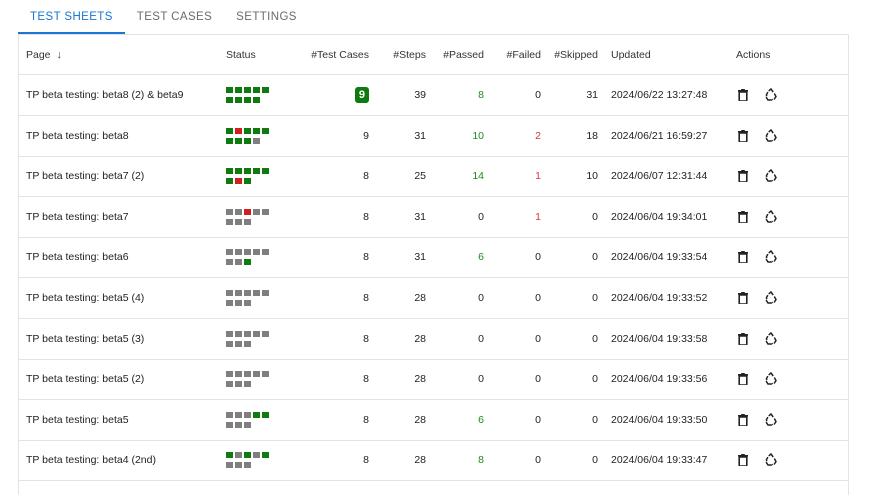 The image size is (870, 495). What do you see at coordinates (481, 379) in the screenshot?
I see `passed-count: 0` at bounding box center [481, 379].